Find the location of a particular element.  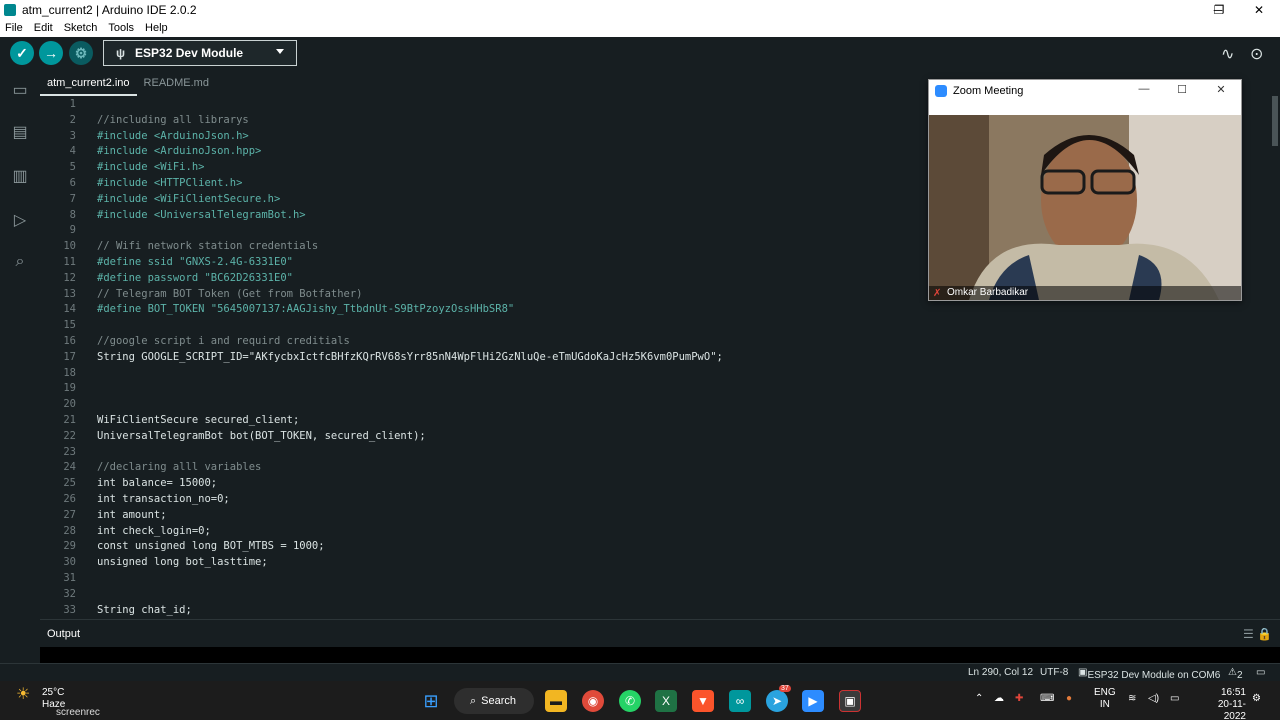

keyboard-icon: ⌨ is located at coordinates (1047, 699).